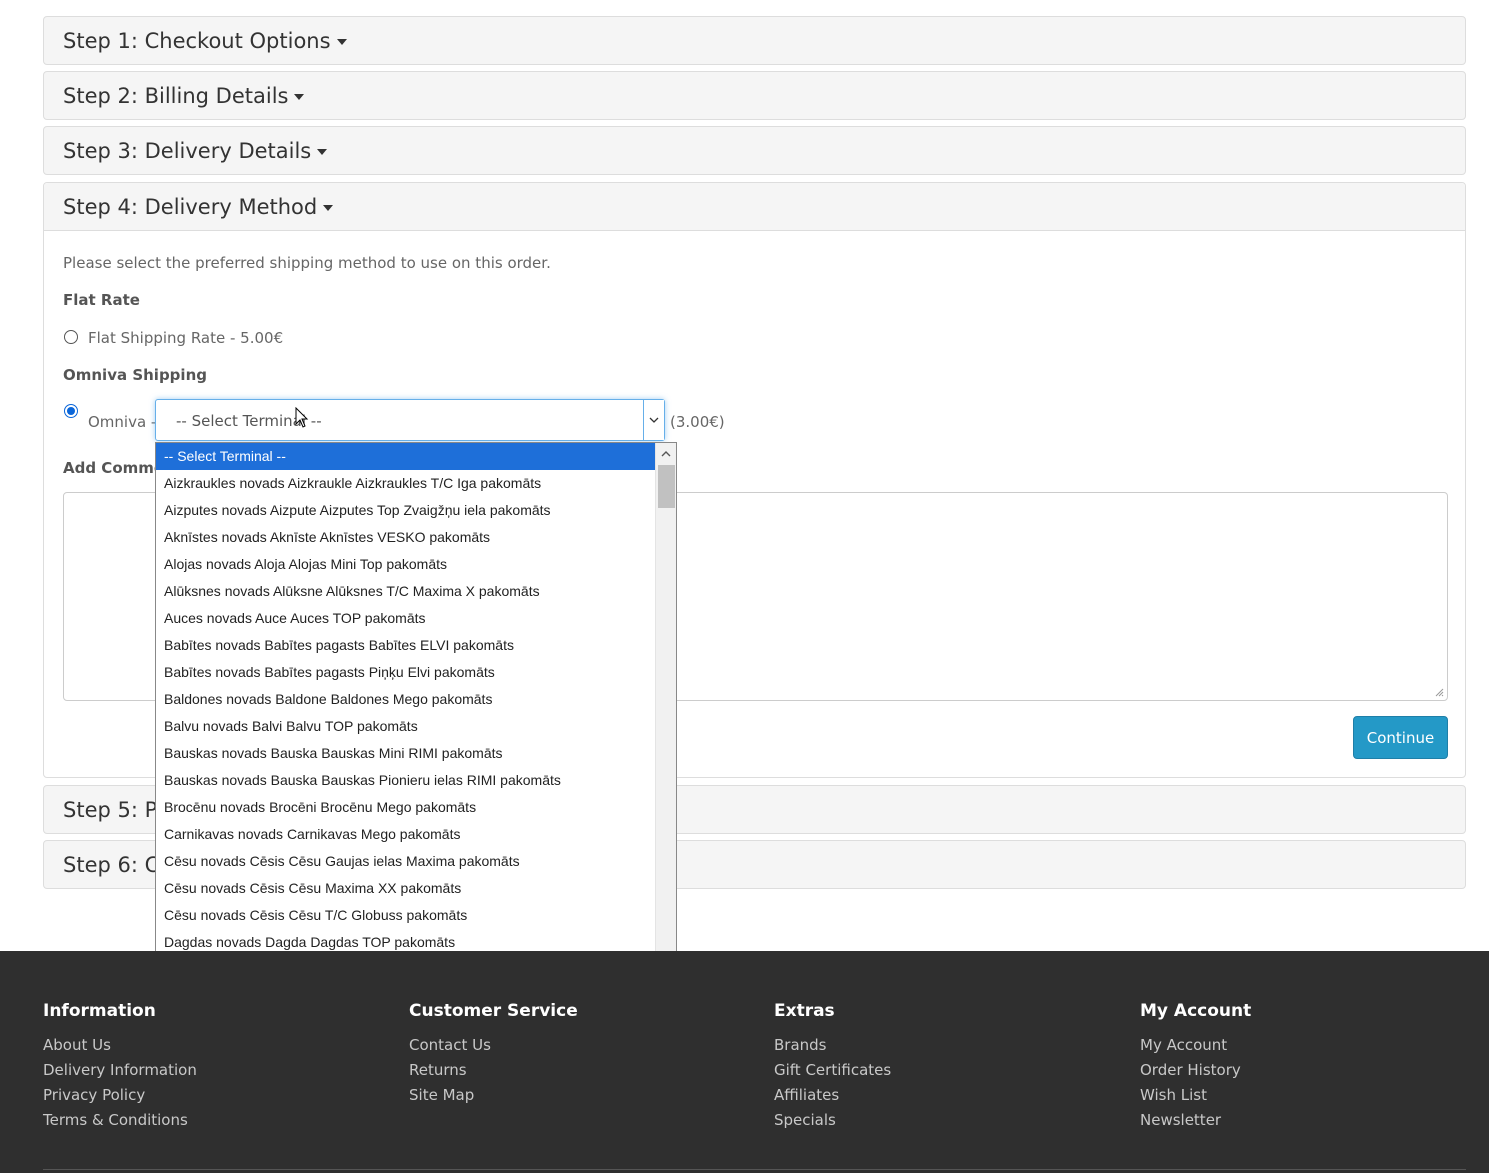  I want to click on footer-link: Gift Certificates, so click(832, 1070).